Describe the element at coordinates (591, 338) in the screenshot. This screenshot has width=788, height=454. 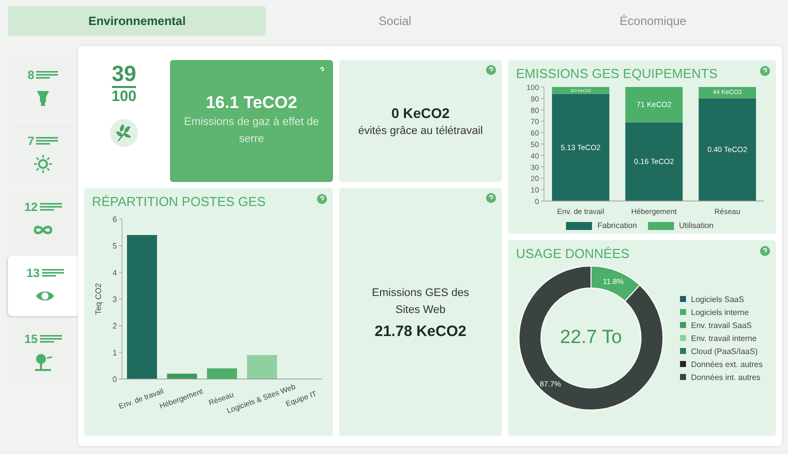
I see `total-value: 22.7 To` at that location.